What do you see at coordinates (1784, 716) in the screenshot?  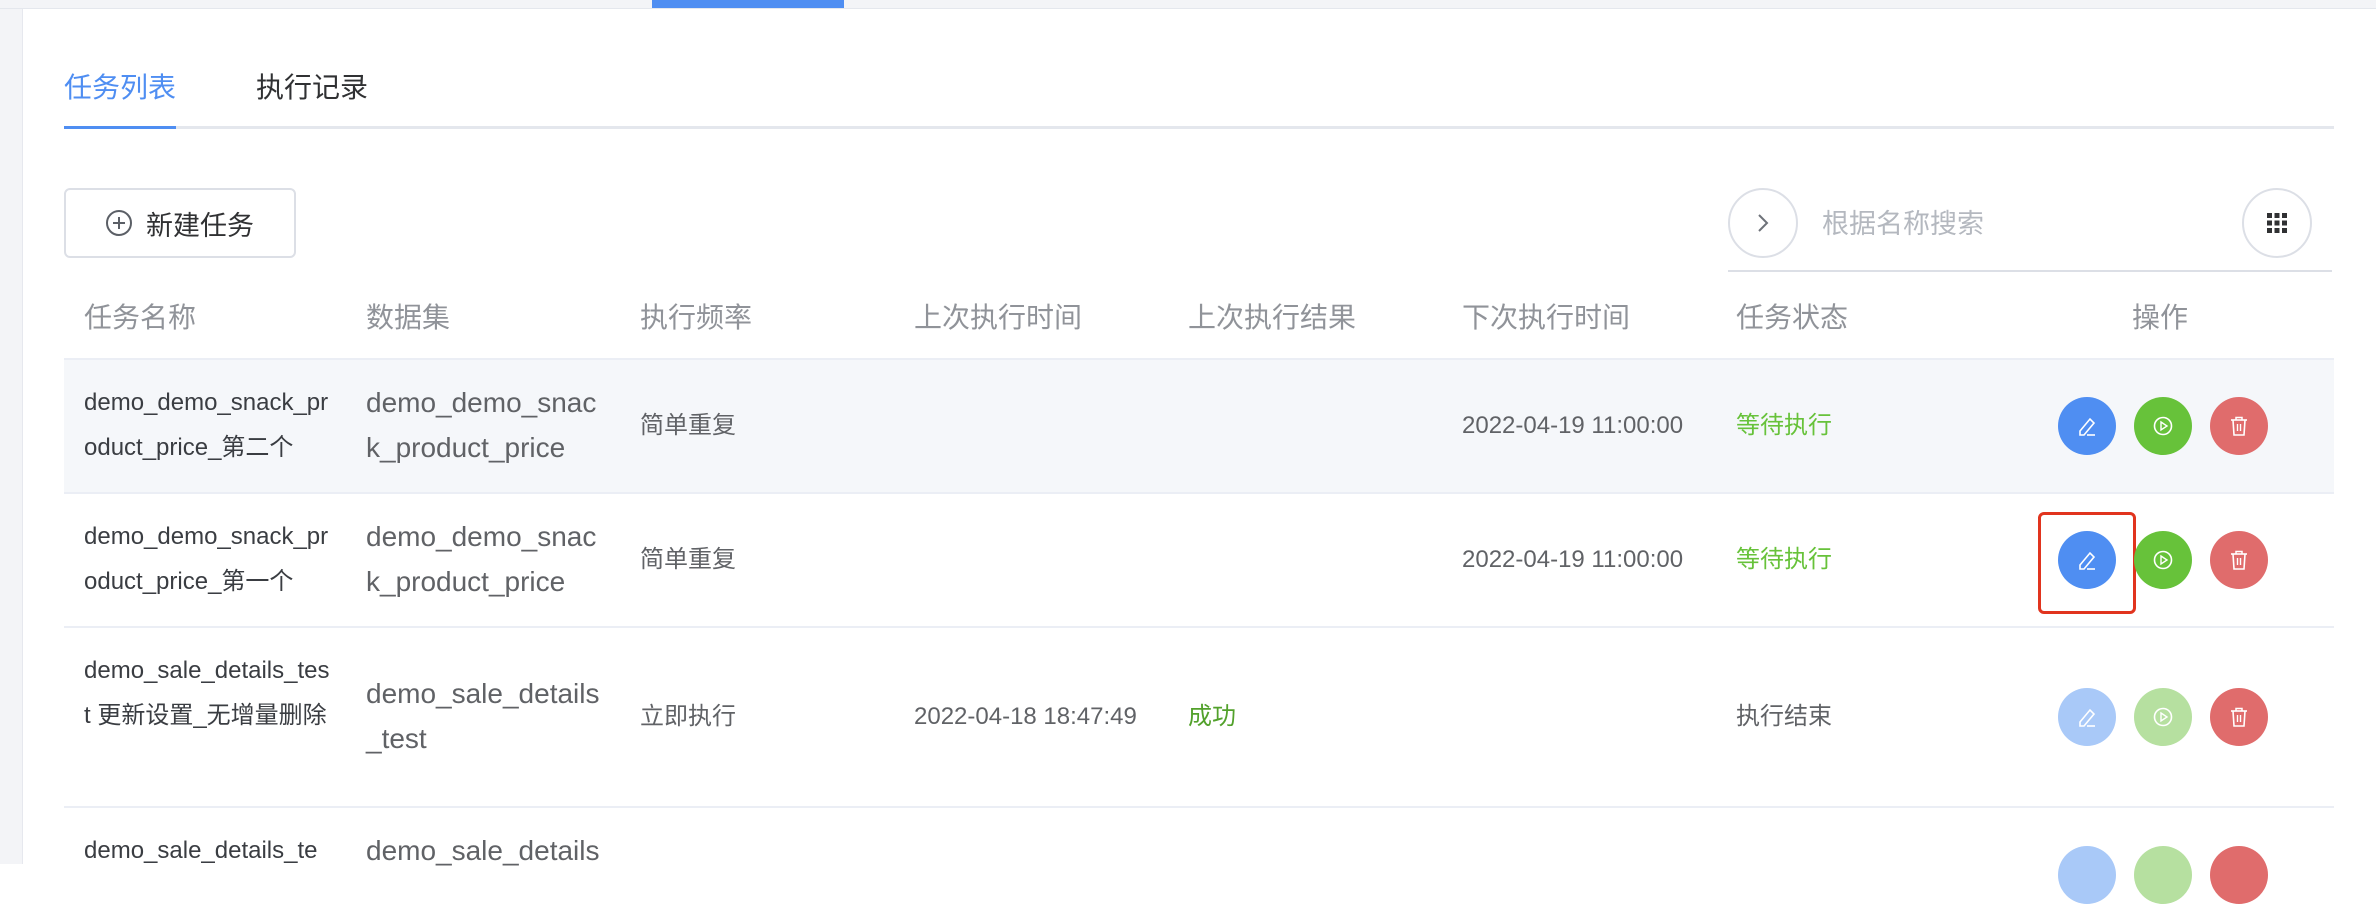 I see `status-cell: 执行结束` at bounding box center [1784, 716].